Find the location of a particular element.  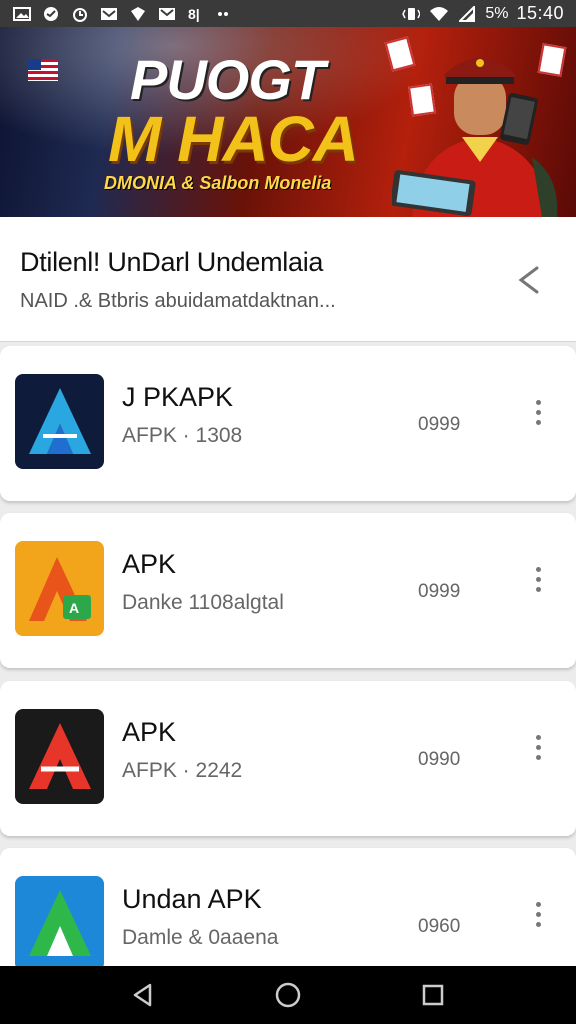

share-icon is located at coordinates (528, 280).